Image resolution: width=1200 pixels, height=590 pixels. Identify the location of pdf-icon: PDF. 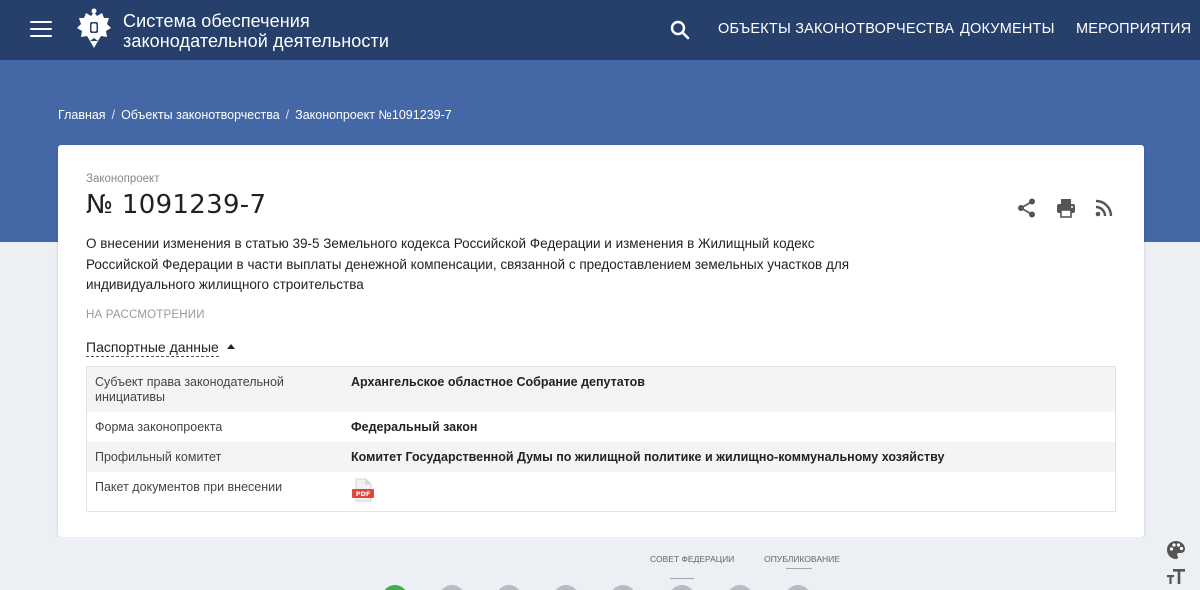
(363, 490).